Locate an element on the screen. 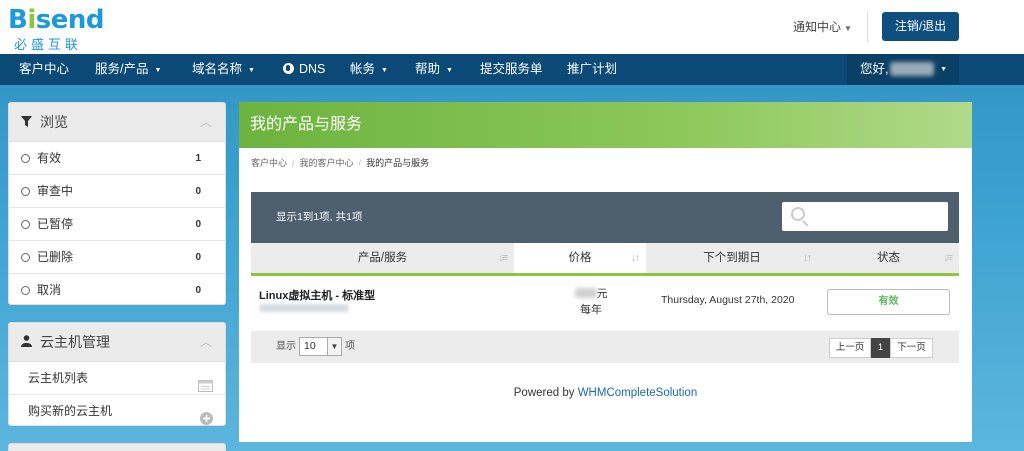 Image resolution: width=1024 pixels, height=451 pixels. filter-label: 取消 is located at coordinates (49, 290).